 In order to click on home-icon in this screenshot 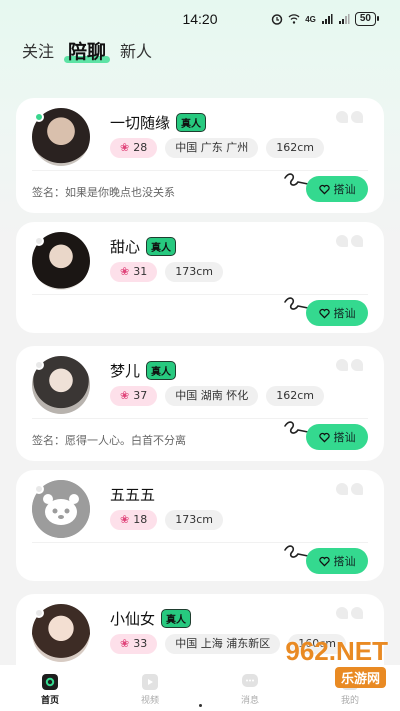, I will do `click(50, 682)`.